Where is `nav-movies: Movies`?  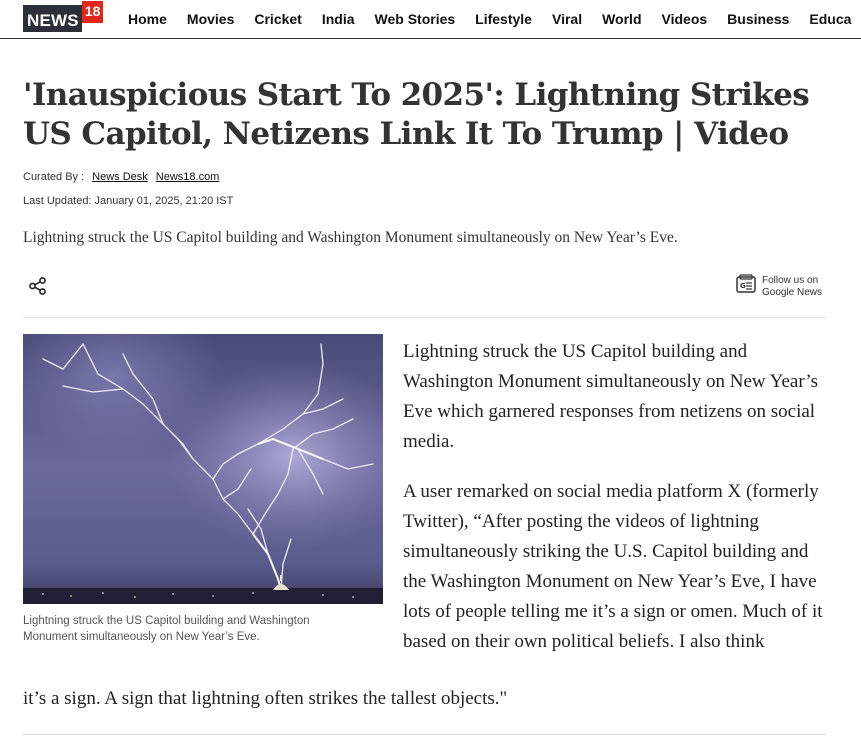 nav-movies: Movies is located at coordinates (210, 19).